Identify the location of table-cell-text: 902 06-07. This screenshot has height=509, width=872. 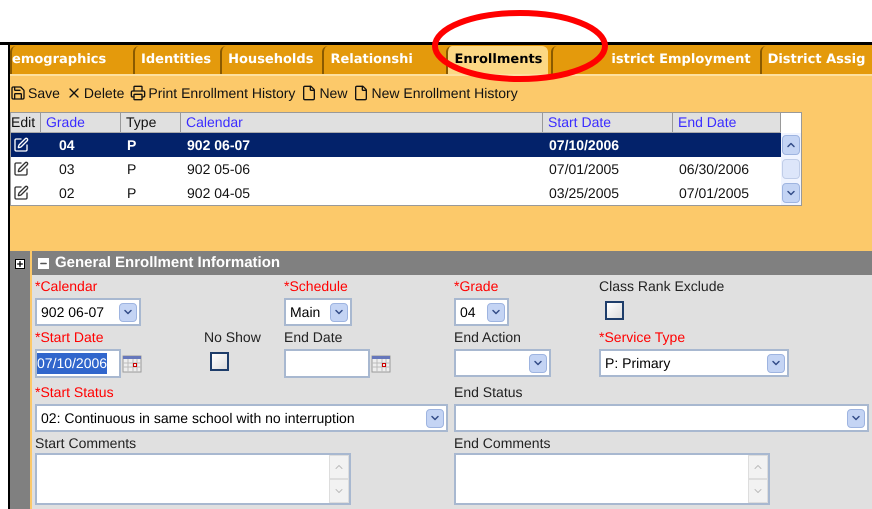
(219, 145).